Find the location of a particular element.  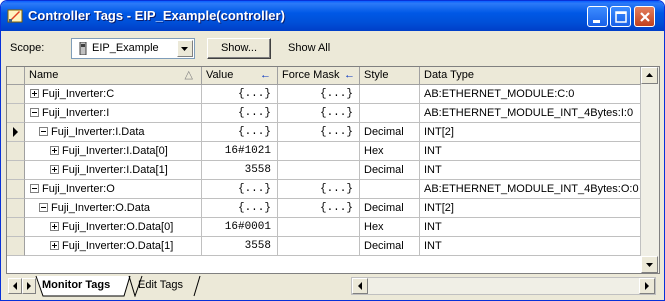

scroll-right-button is located at coordinates (647, 286).